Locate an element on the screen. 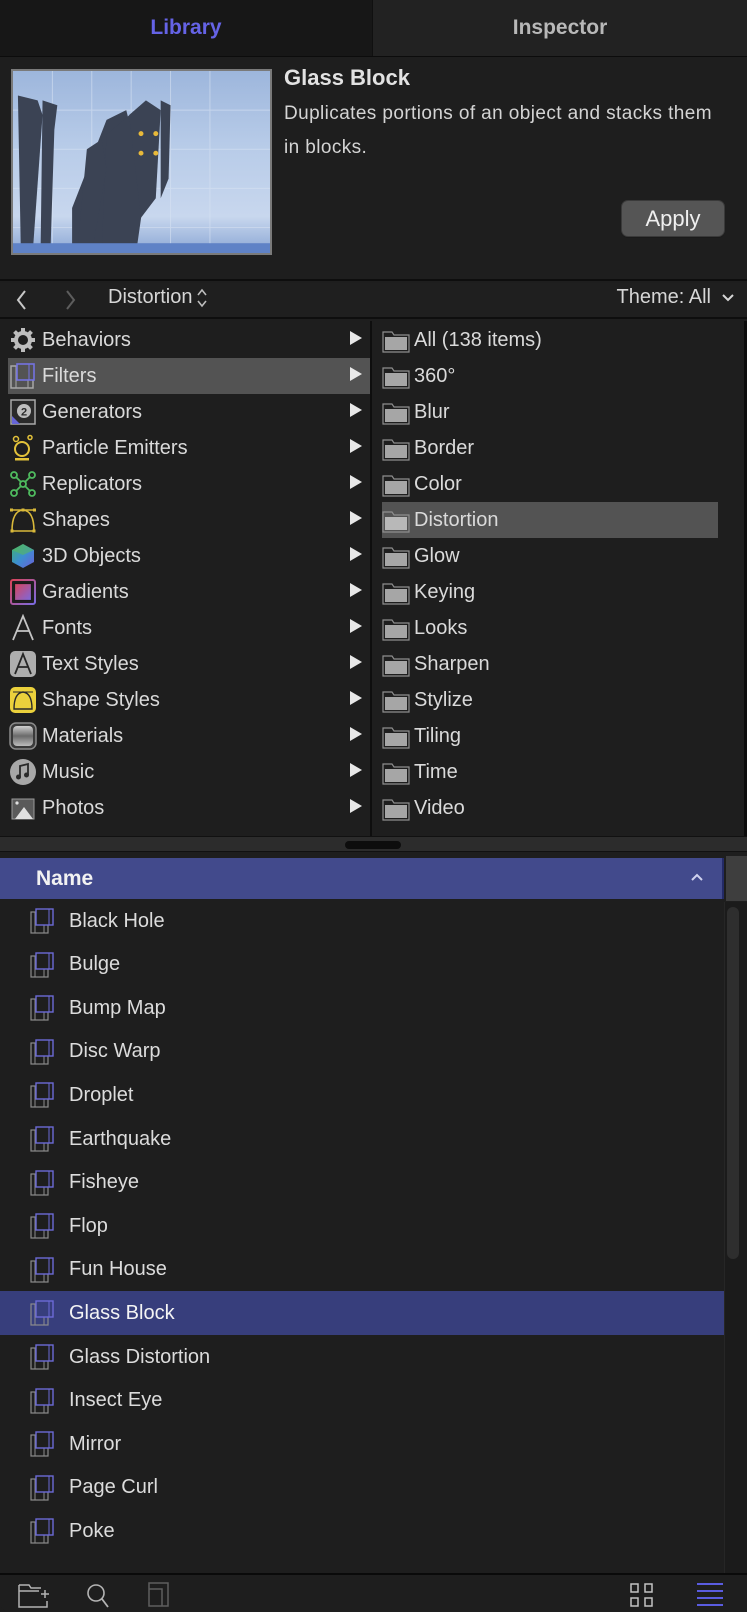  list-item: Page Curl is located at coordinates (362, 1488).